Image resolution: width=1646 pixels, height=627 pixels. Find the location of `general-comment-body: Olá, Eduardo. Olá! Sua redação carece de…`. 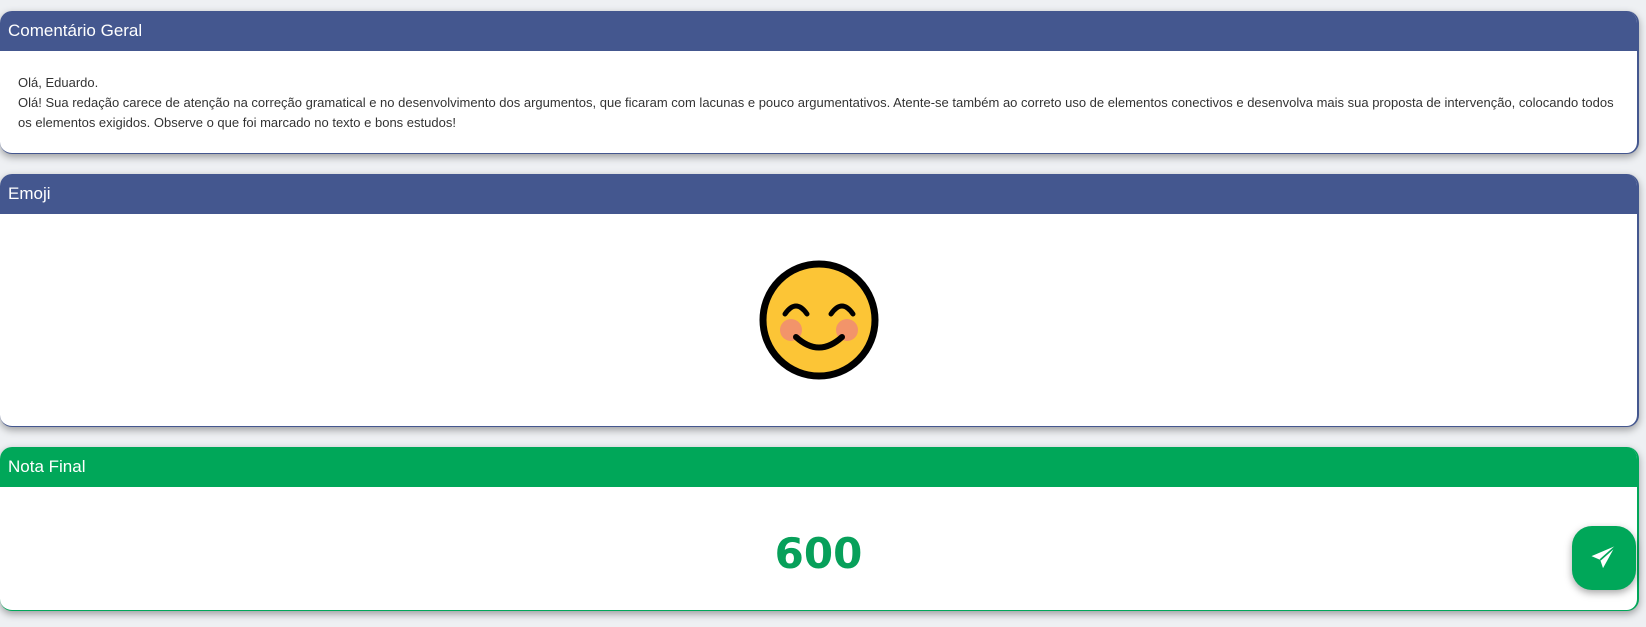

general-comment-body: Olá, Eduardo. Olá! Sua redação carece de… is located at coordinates (818, 92).